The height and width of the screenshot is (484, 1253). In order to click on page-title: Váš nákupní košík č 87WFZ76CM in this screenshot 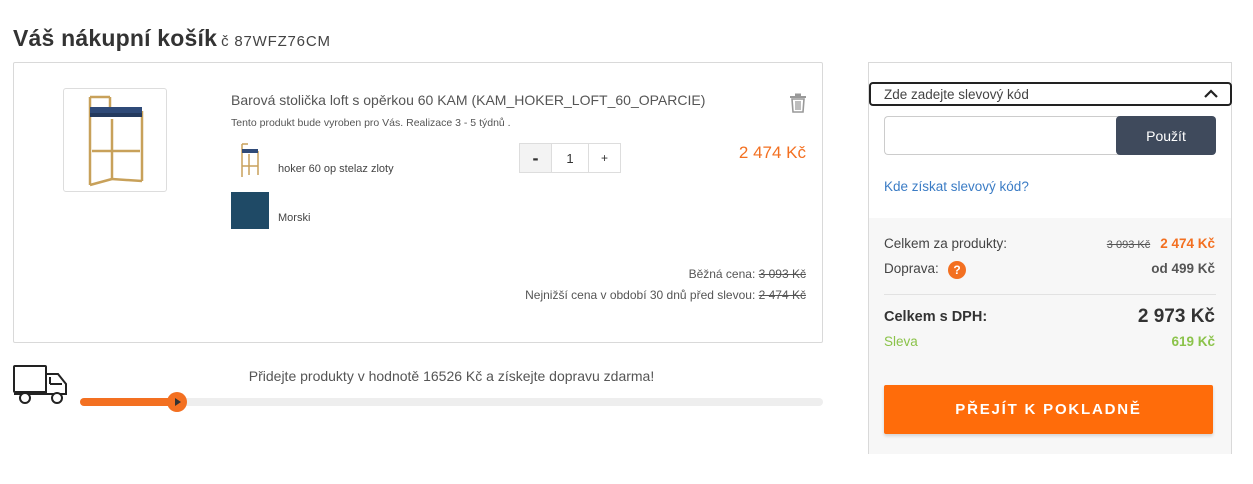, I will do `click(172, 38)`.